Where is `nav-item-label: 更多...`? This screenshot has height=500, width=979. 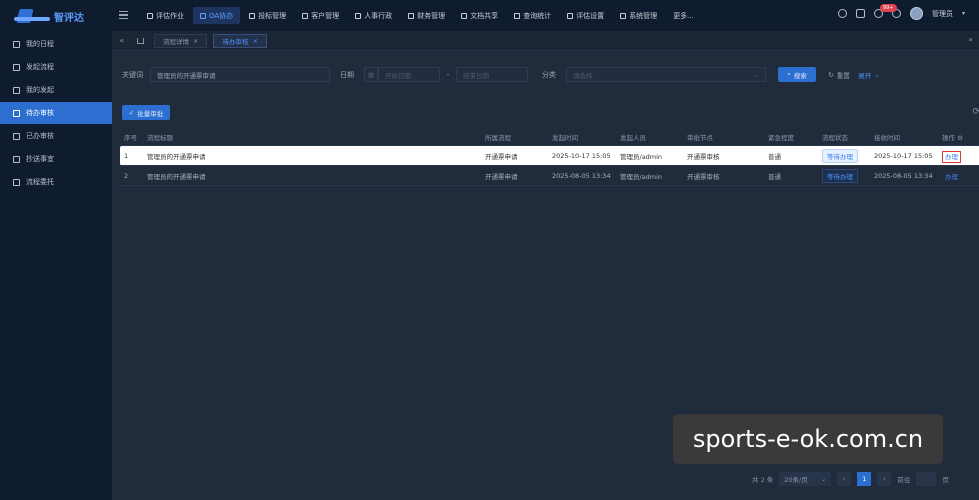
nav-item-label: 更多... is located at coordinates (683, 15).